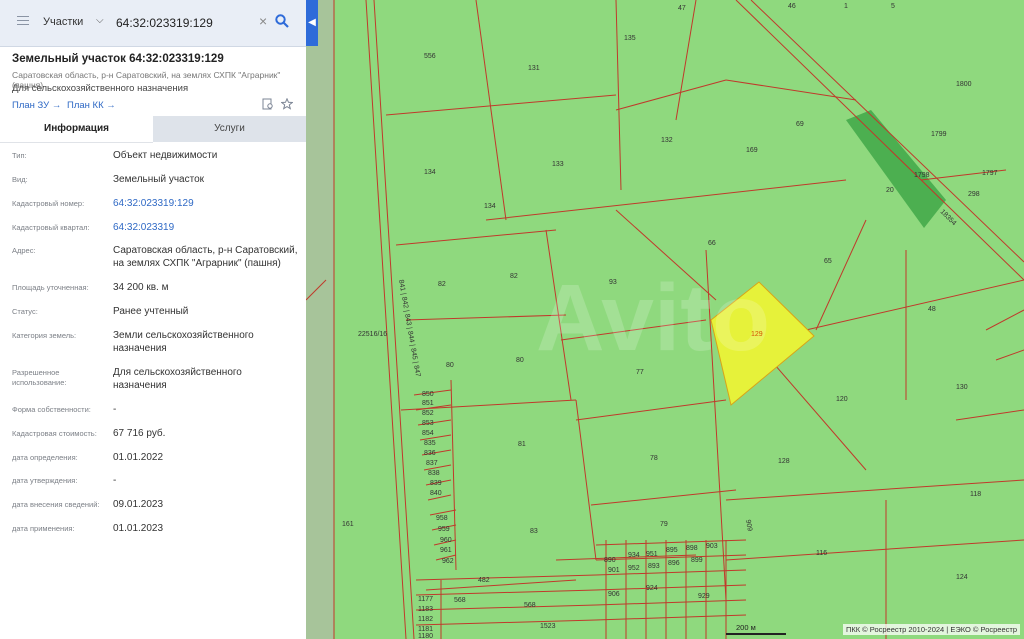 This screenshot has height=639, width=1024. What do you see at coordinates (548, 626) in the screenshot?
I see `parcel-label: 1523` at bounding box center [548, 626].